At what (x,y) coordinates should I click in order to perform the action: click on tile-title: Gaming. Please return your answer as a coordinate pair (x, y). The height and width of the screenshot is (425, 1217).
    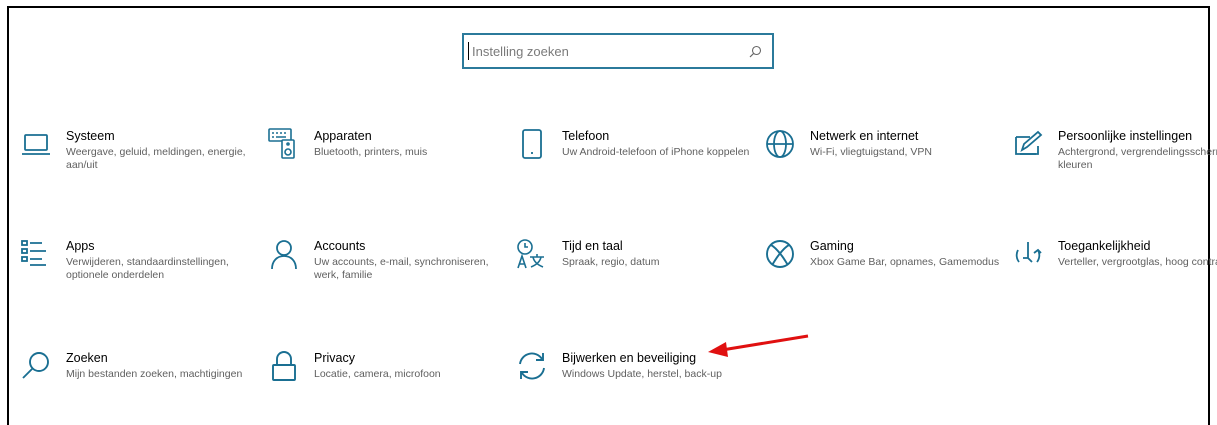
    Looking at the image, I should click on (832, 246).